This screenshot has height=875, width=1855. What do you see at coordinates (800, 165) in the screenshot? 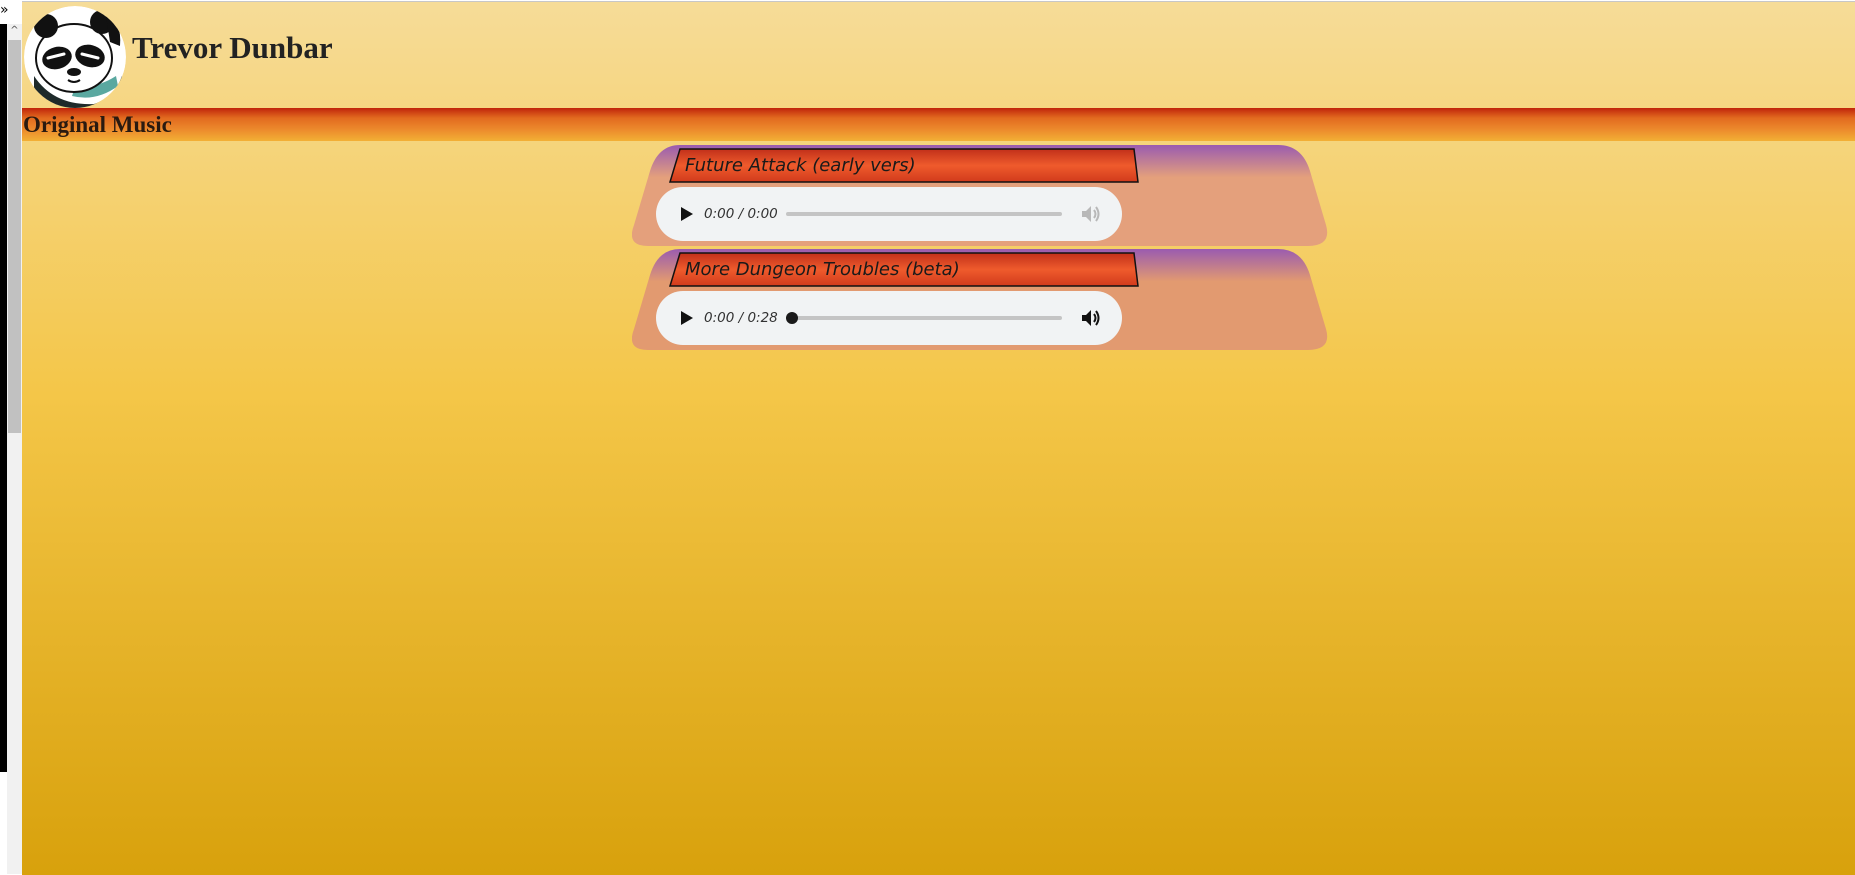
I see `track-title: Future Attack (early vers)` at bounding box center [800, 165].